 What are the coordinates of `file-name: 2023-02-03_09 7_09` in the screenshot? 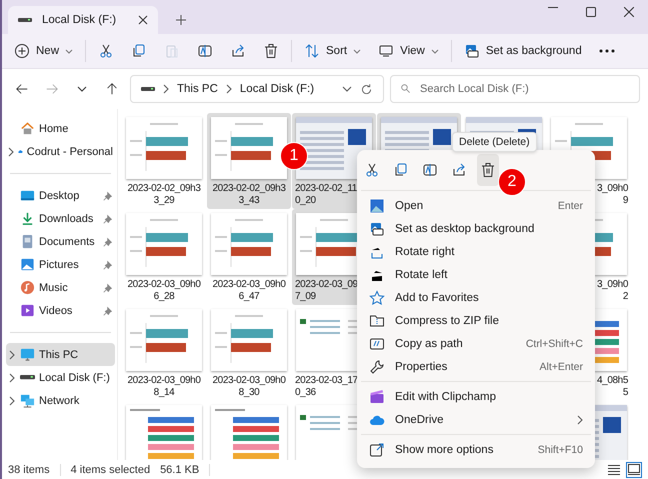 It's located at (326, 291).